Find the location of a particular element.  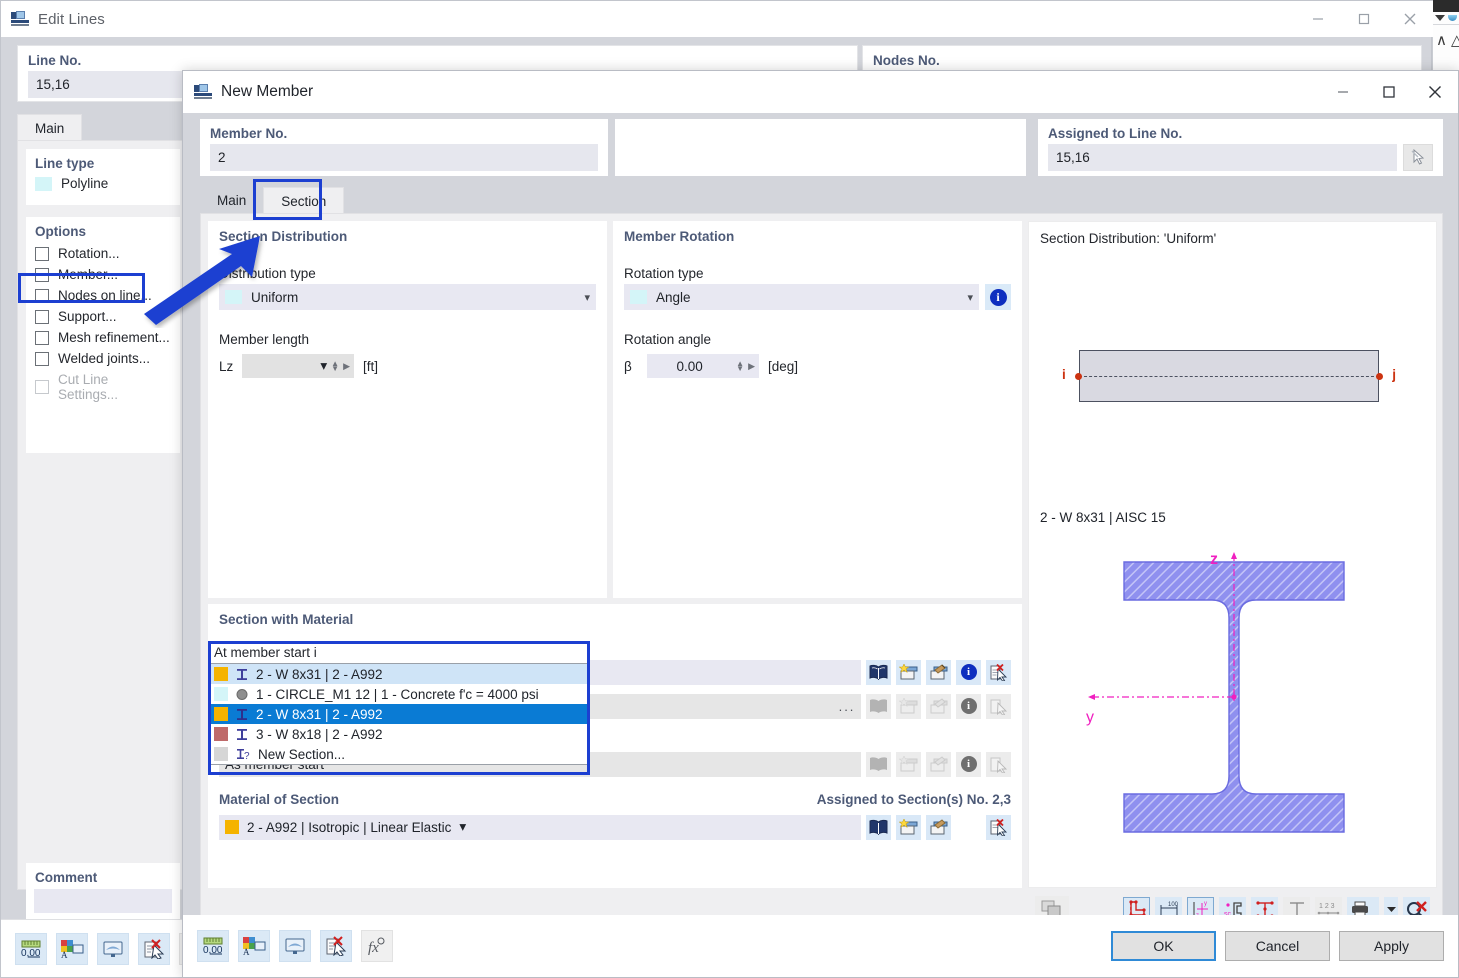

delete-material-icon is located at coordinates (998, 827).